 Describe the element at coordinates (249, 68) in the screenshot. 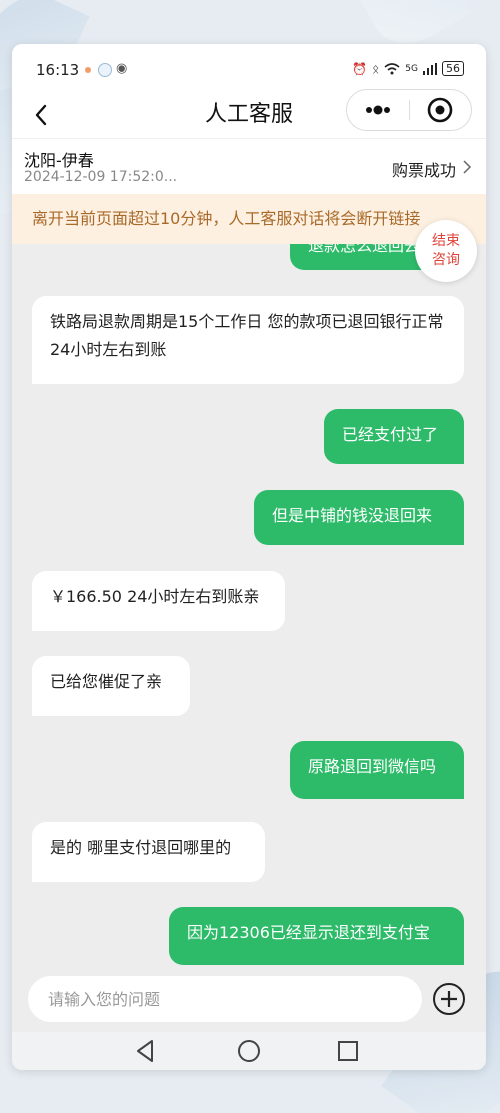

I see `status-bar: 16:13 ◉ ⏰ ᛟ 5G 56` at that location.